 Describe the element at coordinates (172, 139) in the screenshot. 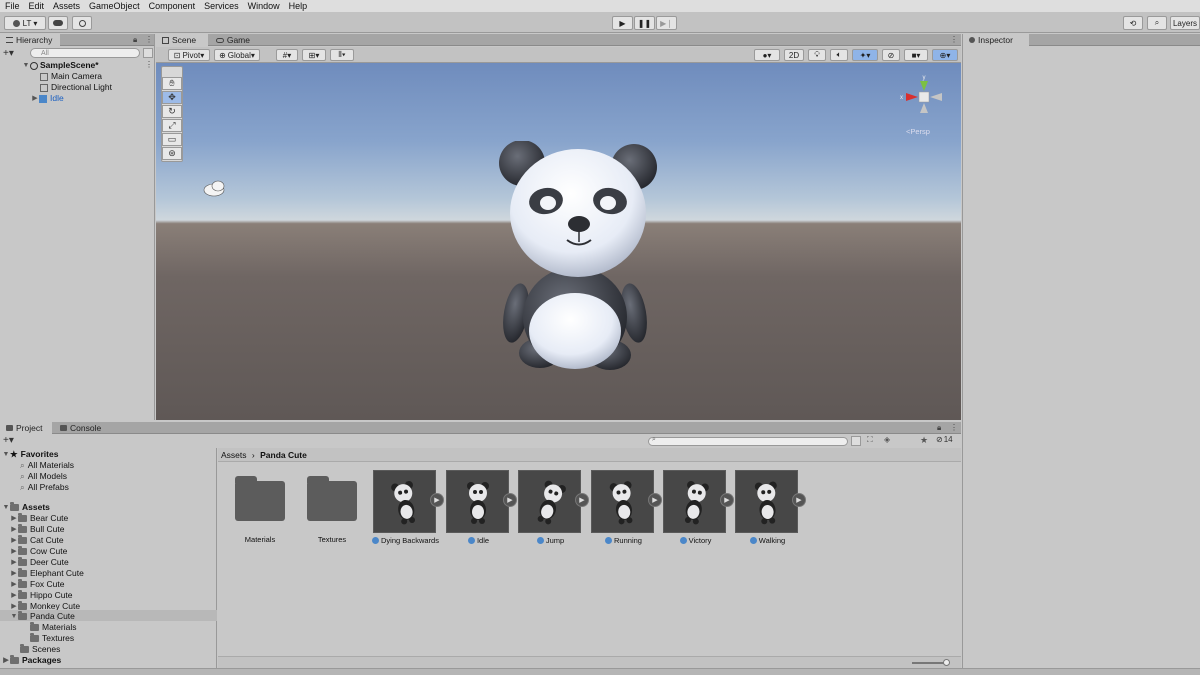

I see `rect-tool: ▭` at that location.